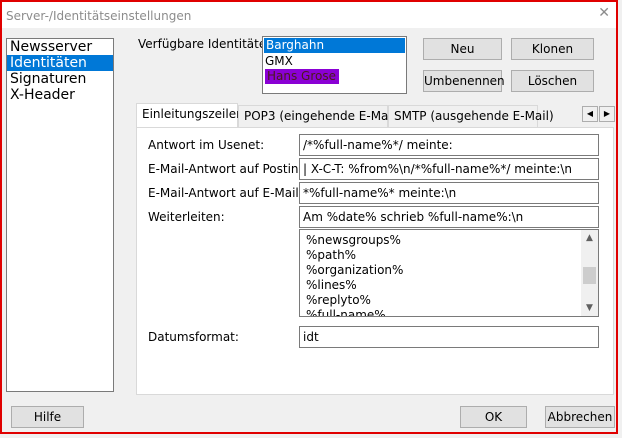 The height and width of the screenshot is (438, 622). I want to click on tab-scroll-right-icon: ▶, so click(607, 114).